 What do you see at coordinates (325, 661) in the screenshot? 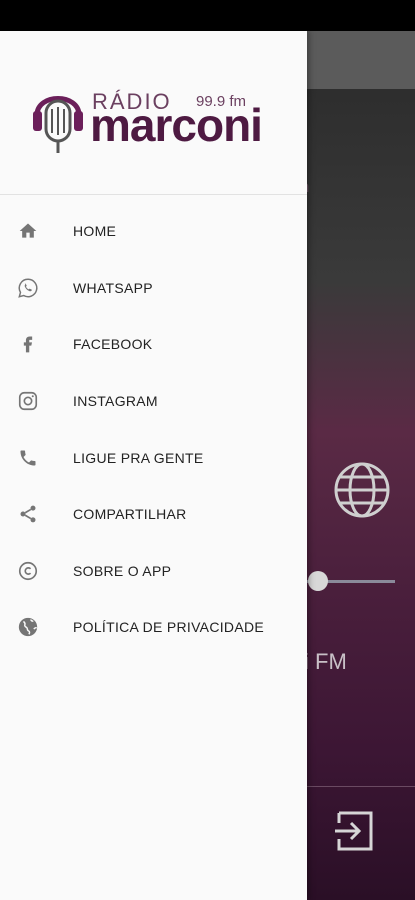
I see `station-name-fragment: i FM` at bounding box center [325, 661].